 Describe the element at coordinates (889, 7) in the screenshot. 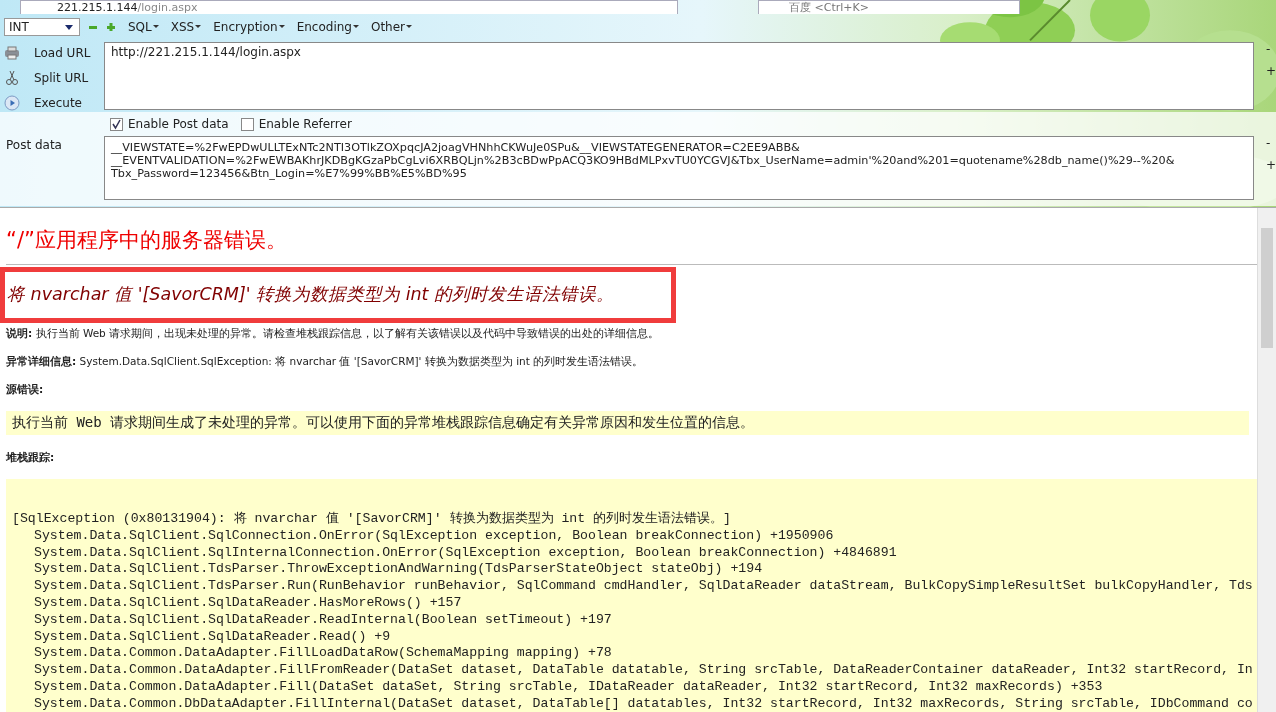

I see `search-field: 百度 <Ctrl+K>` at that location.